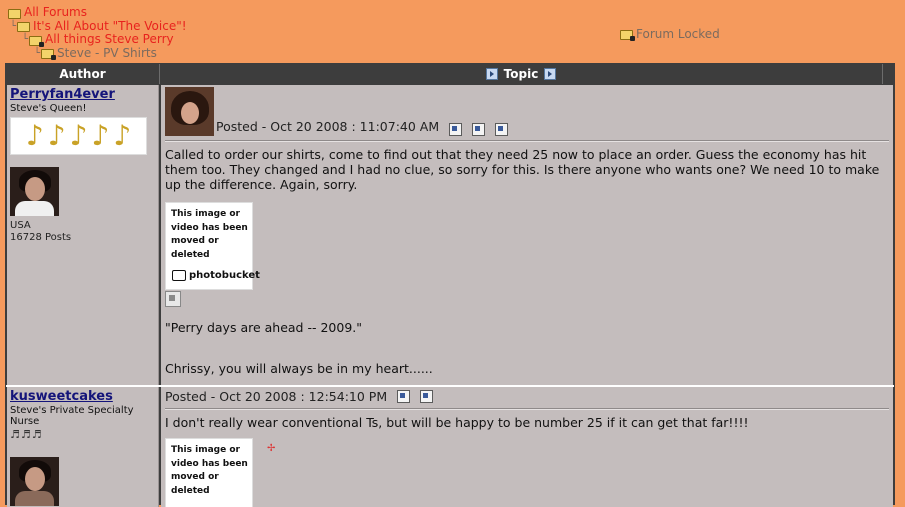 The width and height of the screenshot is (905, 507). Describe the element at coordinates (48, 108) in the screenshot. I see `author-title: Steve's Queen!` at that location.